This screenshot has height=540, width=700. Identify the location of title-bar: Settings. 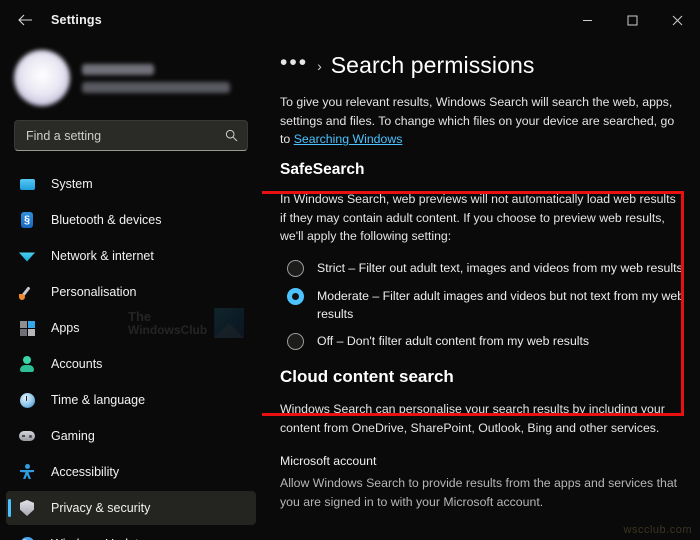
(350, 20).